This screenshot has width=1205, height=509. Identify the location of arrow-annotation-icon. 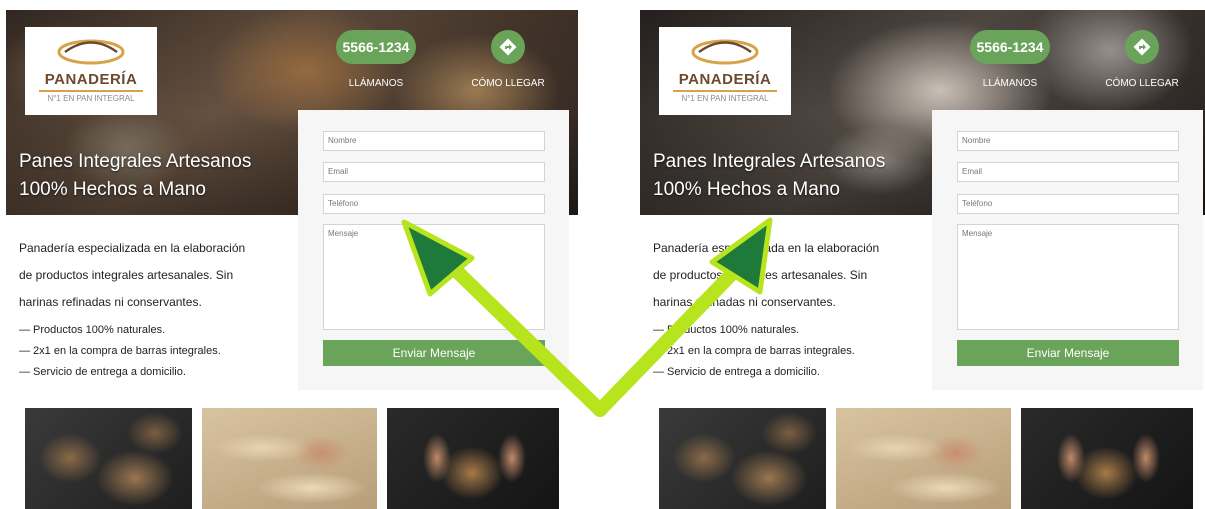
(587, 317).